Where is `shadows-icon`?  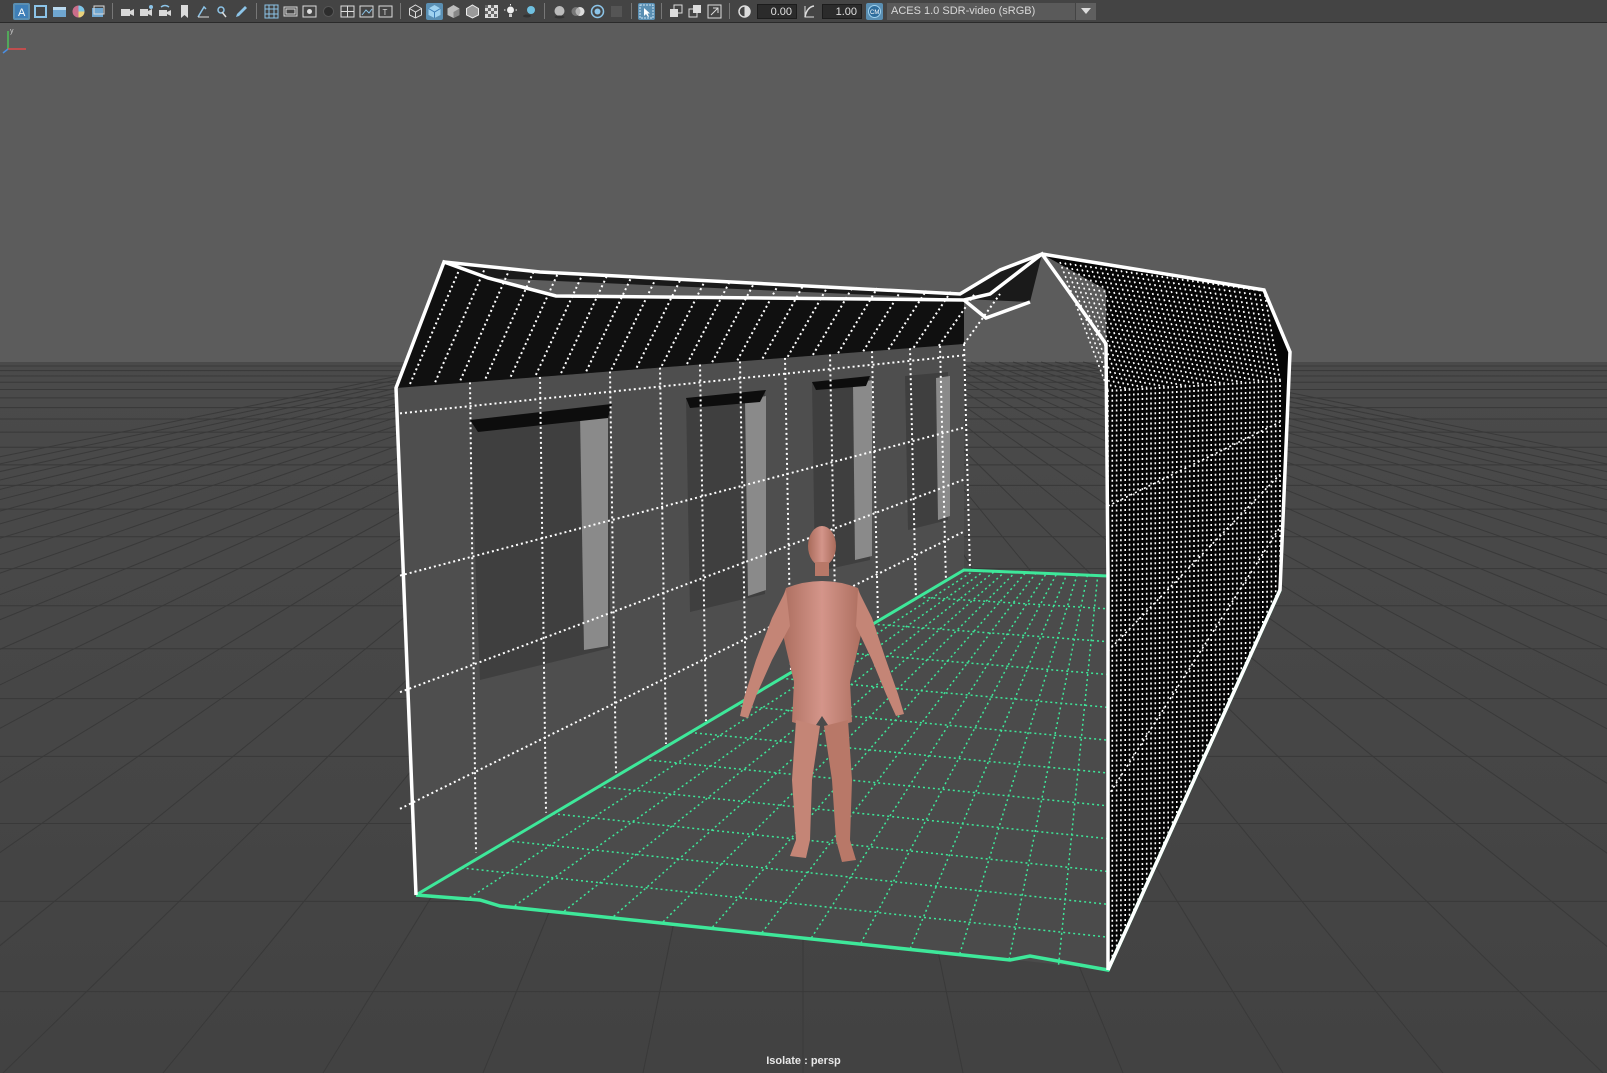
shadows-icon is located at coordinates (529, 11).